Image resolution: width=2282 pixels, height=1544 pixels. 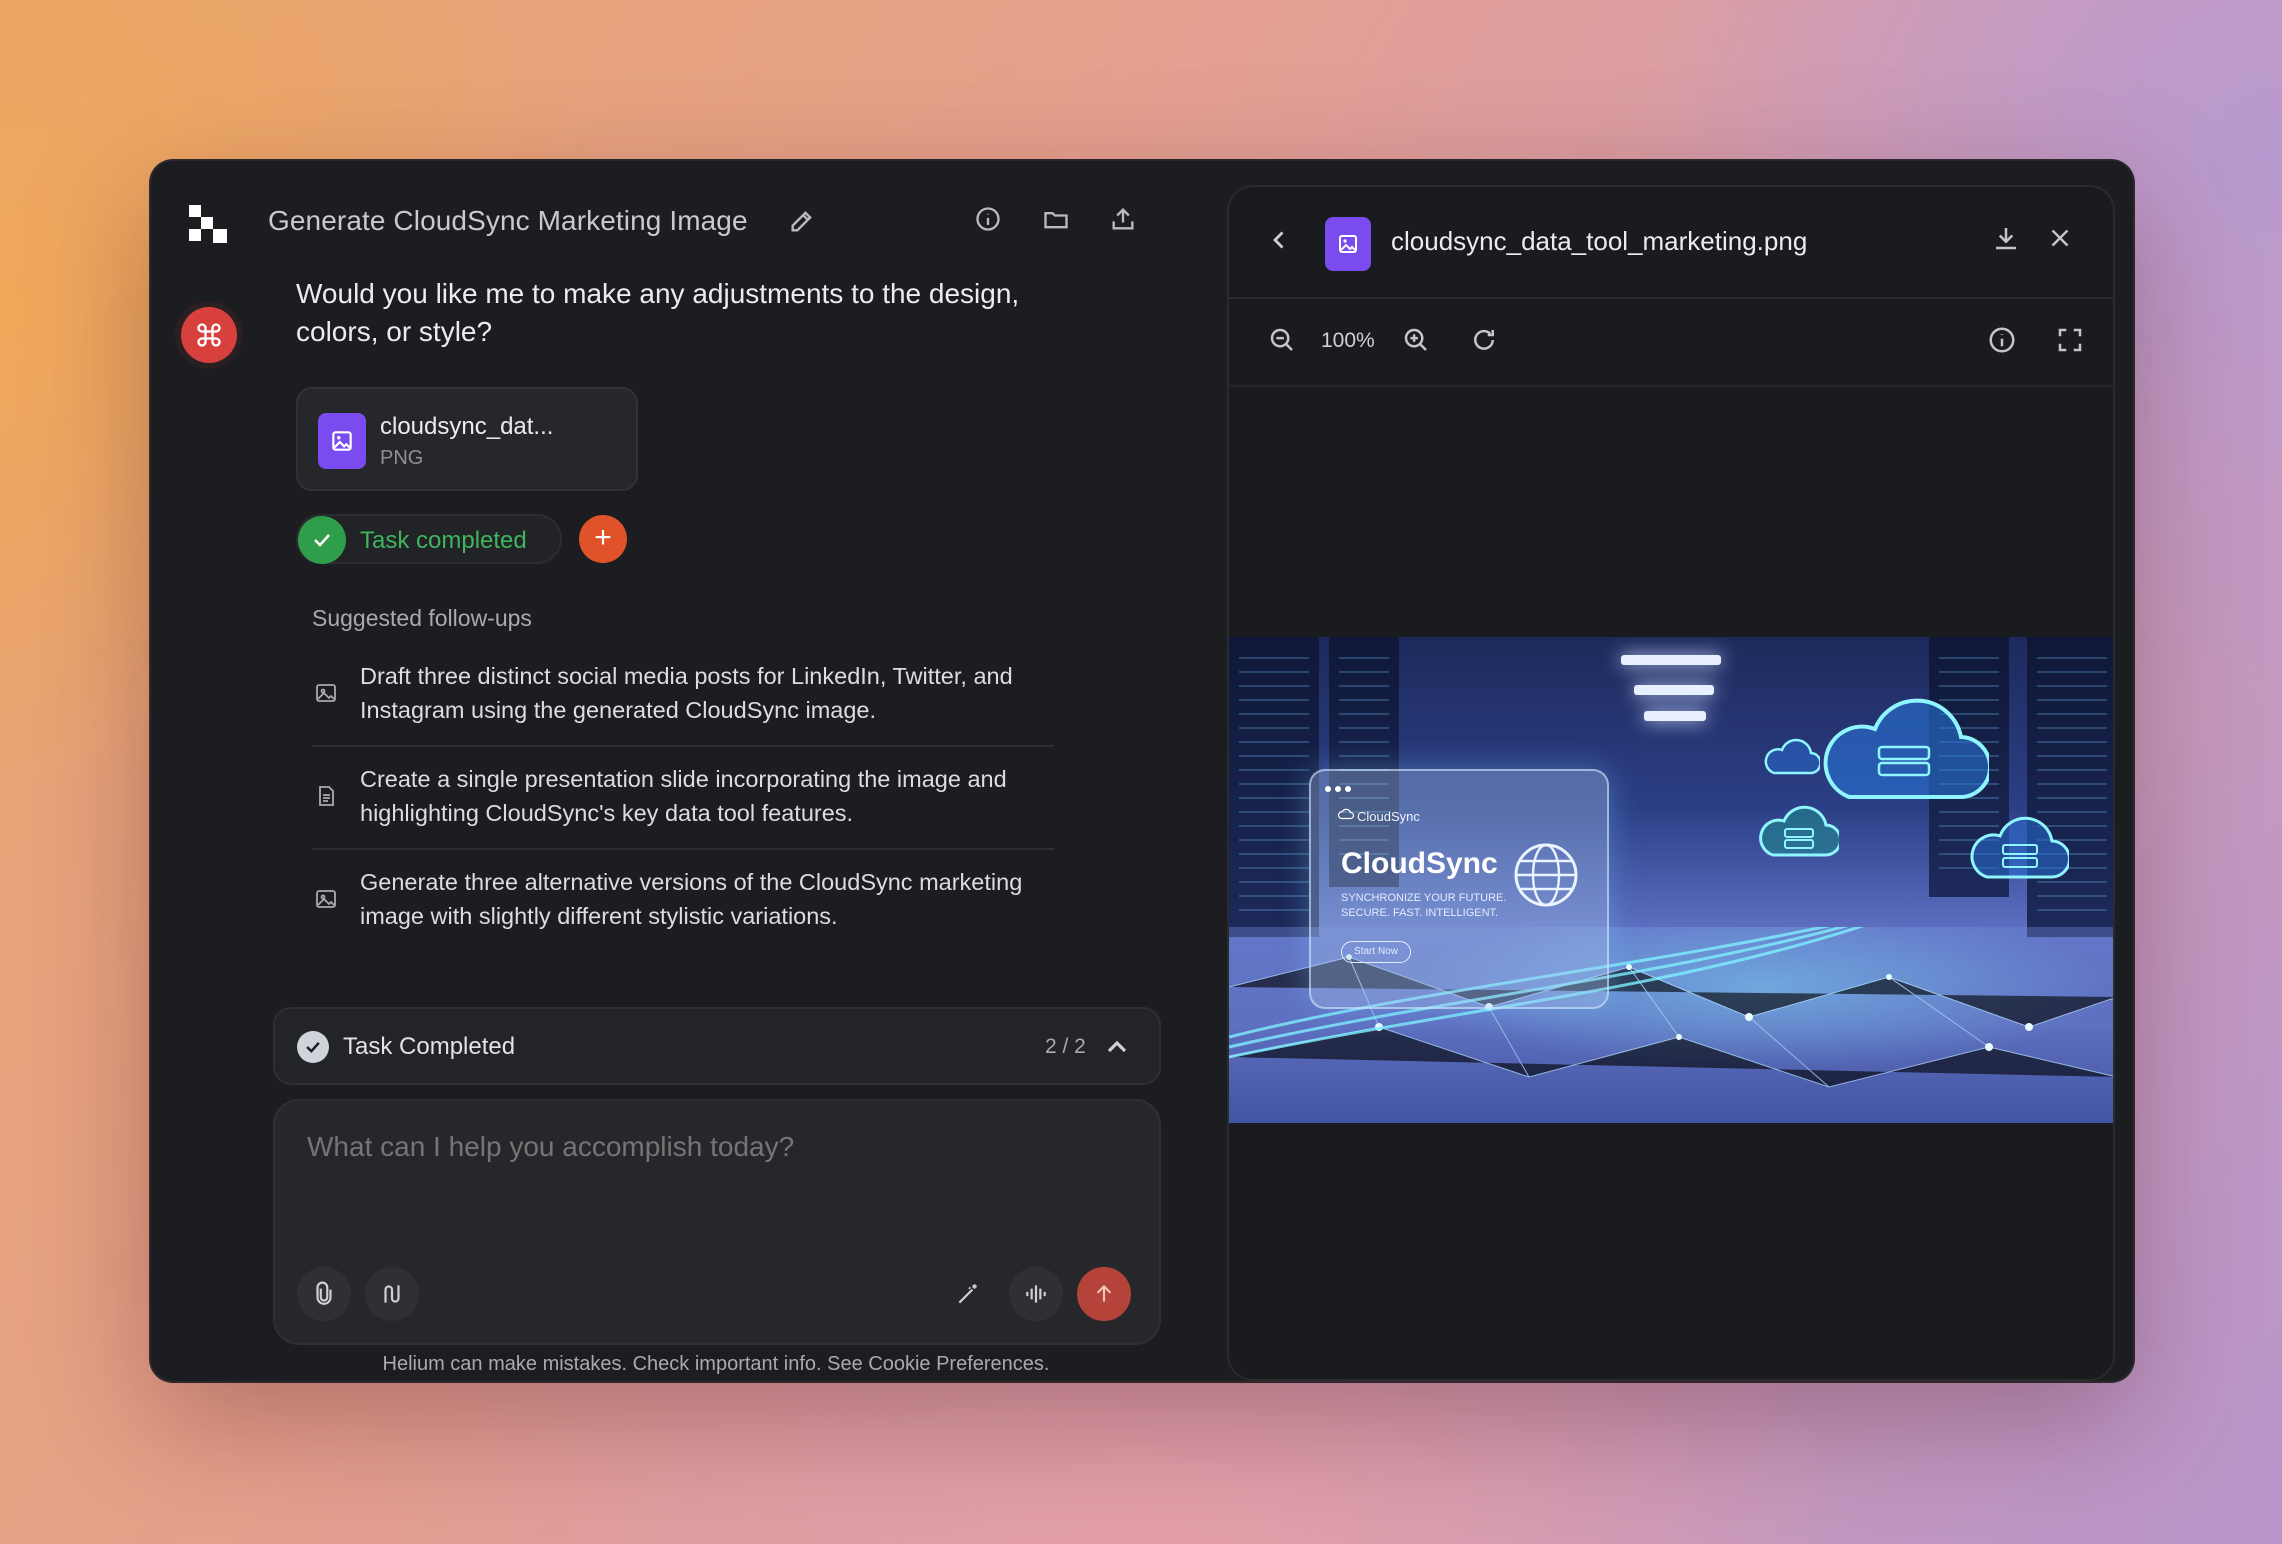 I want to click on refresh-icon, so click(x=1484, y=339).